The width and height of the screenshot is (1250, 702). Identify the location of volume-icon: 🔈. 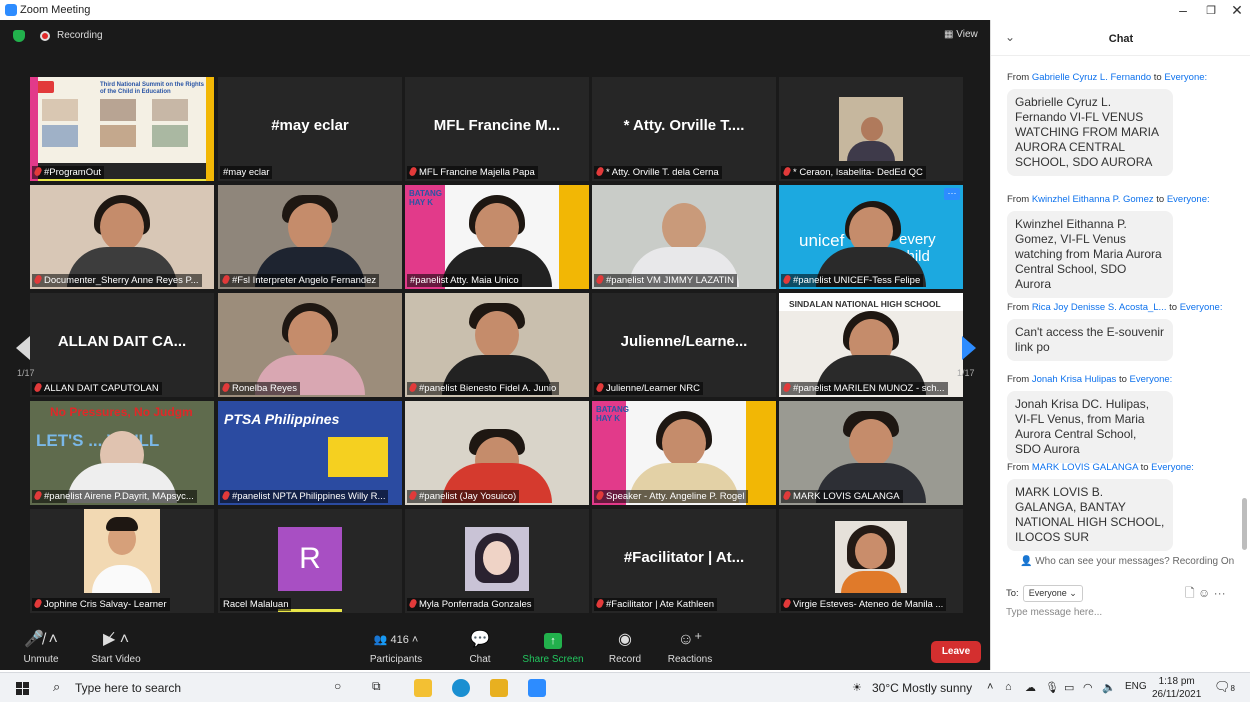
(1109, 687).